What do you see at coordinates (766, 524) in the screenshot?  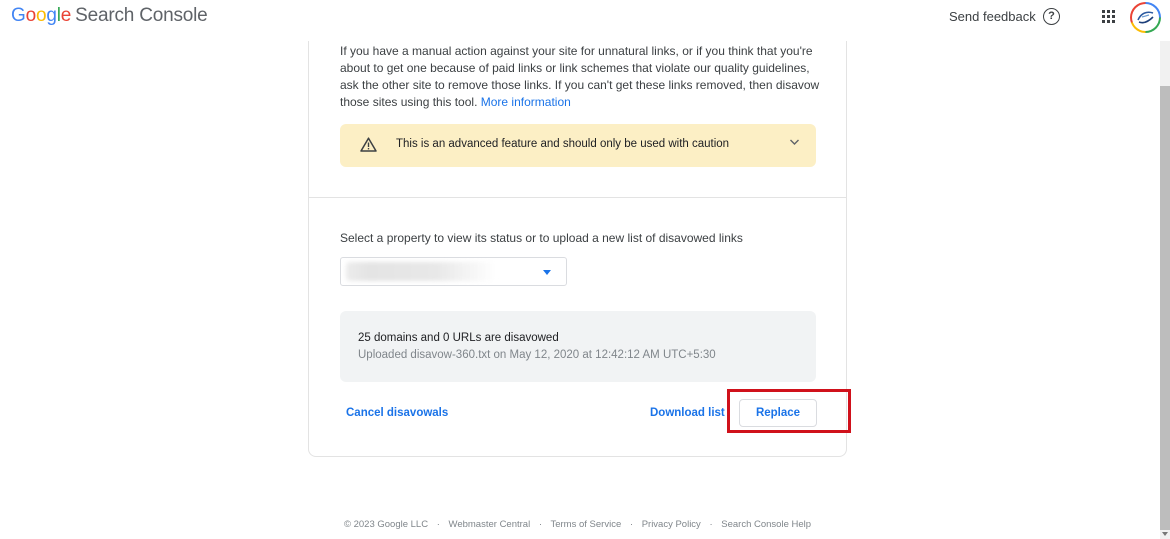 I see `footer-link-search-console-help: Search Console Help` at bounding box center [766, 524].